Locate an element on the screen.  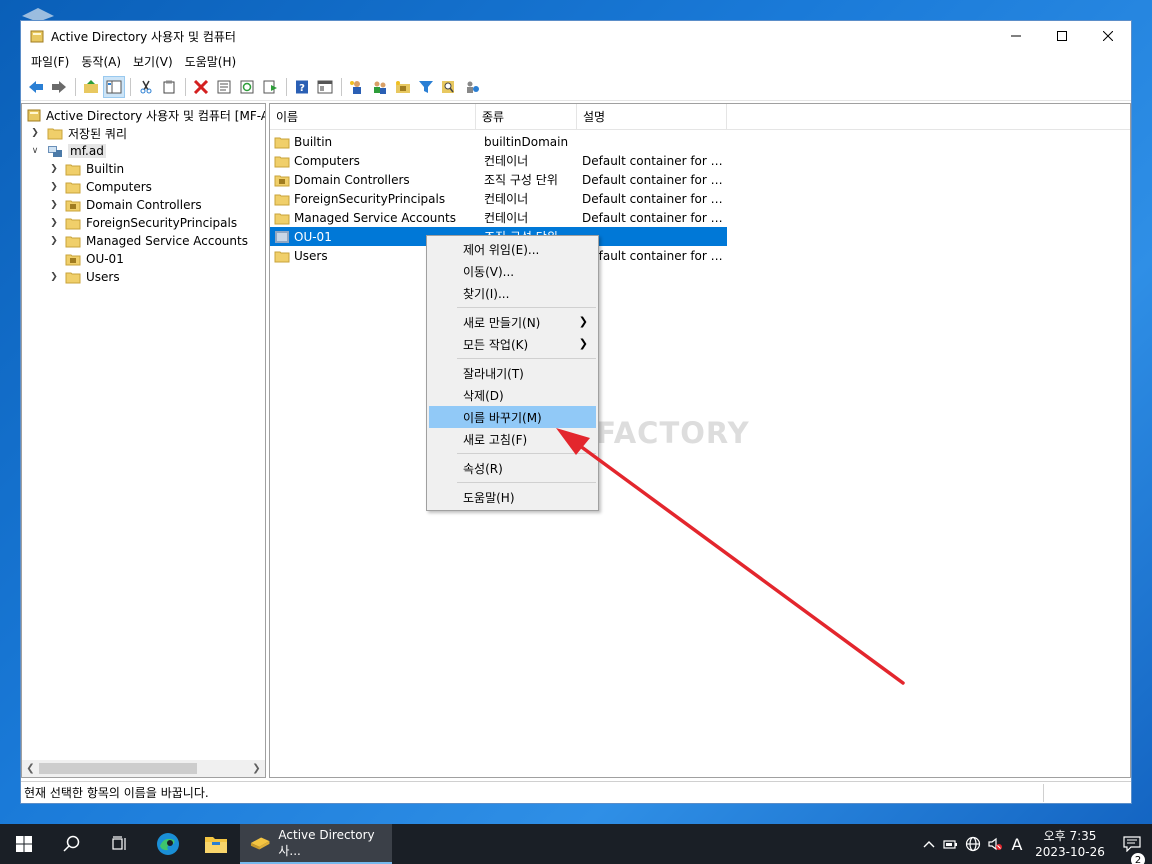
close-button is located at coordinates (1108, 36).